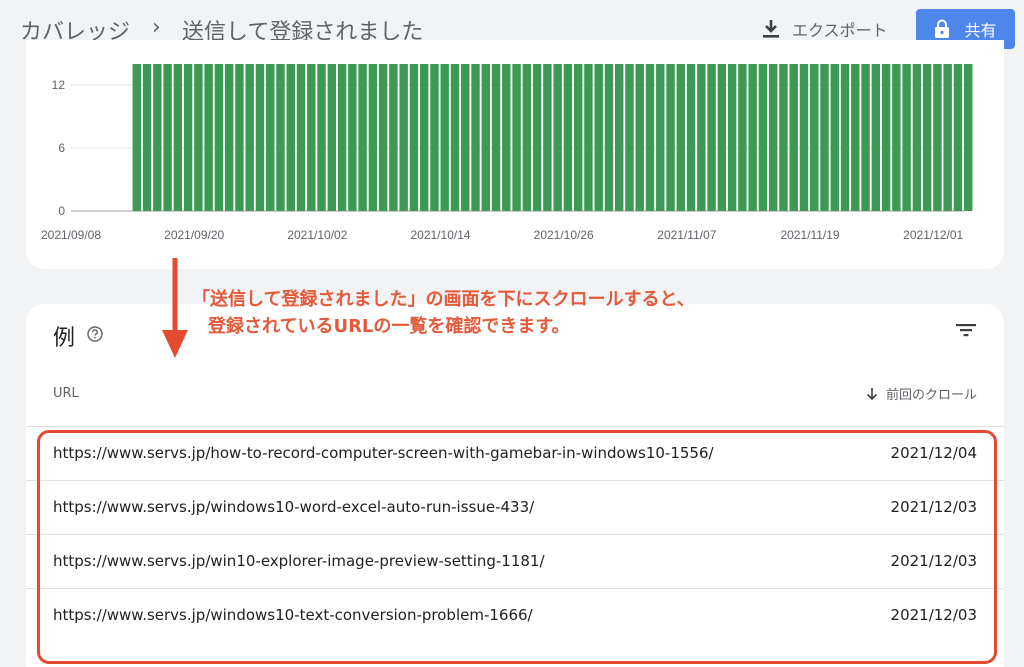 This screenshot has height=667, width=1024. I want to click on column-header-url: URL, so click(66, 393).